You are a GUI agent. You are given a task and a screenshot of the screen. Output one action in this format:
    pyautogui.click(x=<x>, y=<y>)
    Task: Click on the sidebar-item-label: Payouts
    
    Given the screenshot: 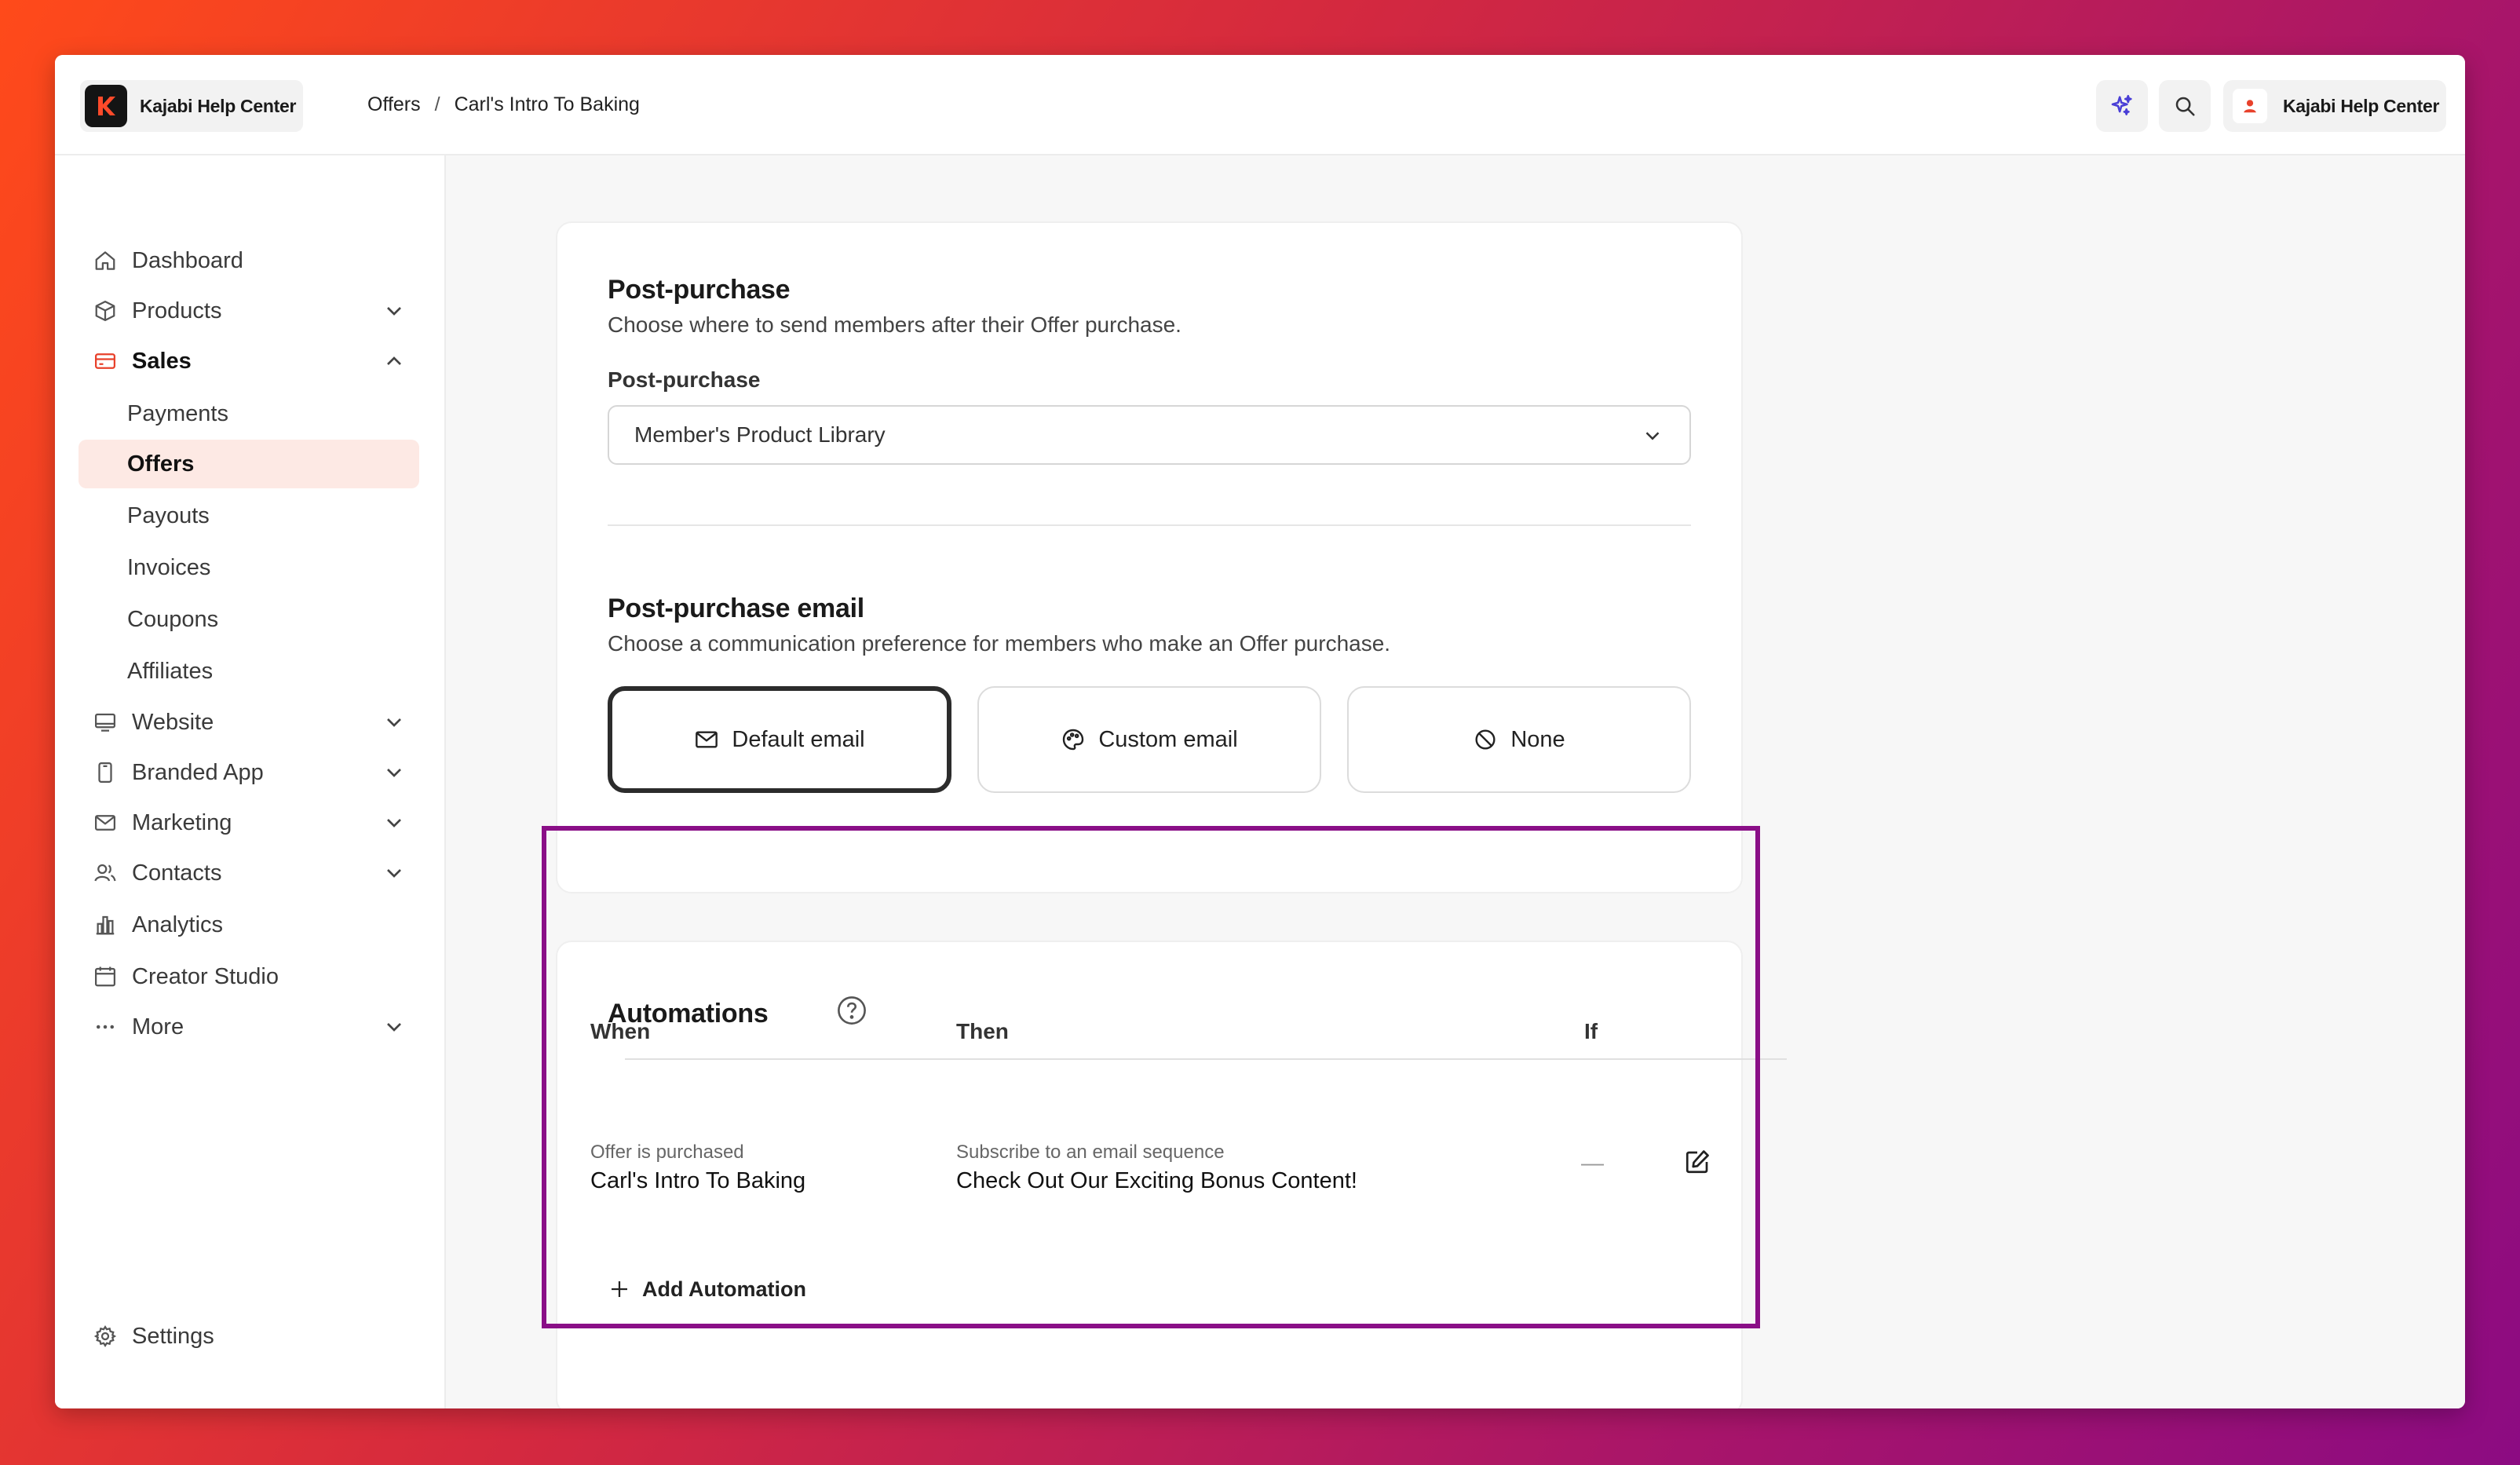 What is the action you would take?
    pyautogui.click(x=168, y=515)
    